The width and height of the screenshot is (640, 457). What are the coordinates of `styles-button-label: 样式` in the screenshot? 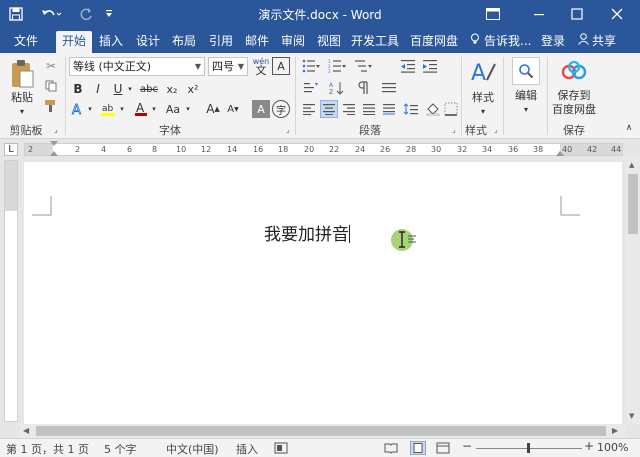 It's located at (483, 97).